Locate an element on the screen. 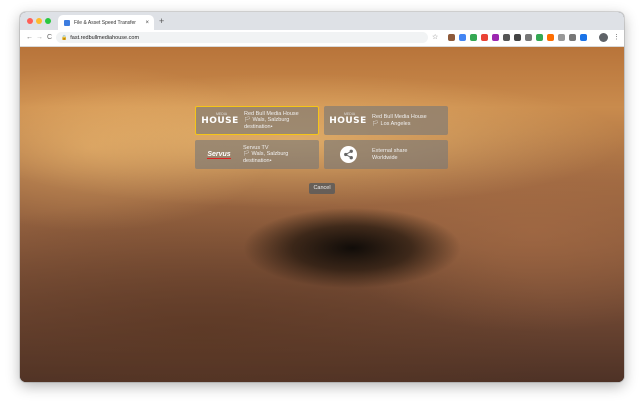  new-tab-button: + is located at coordinates (161, 21).